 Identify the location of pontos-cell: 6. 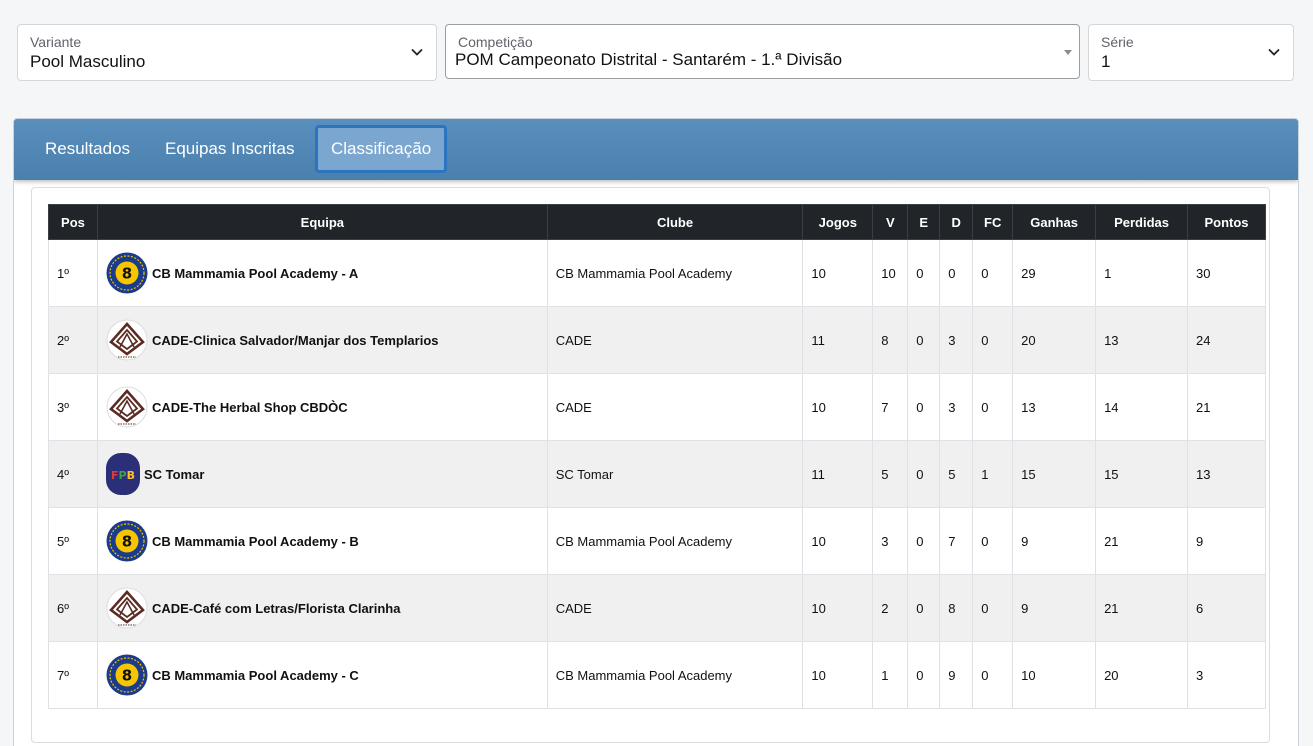
(1226, 608).